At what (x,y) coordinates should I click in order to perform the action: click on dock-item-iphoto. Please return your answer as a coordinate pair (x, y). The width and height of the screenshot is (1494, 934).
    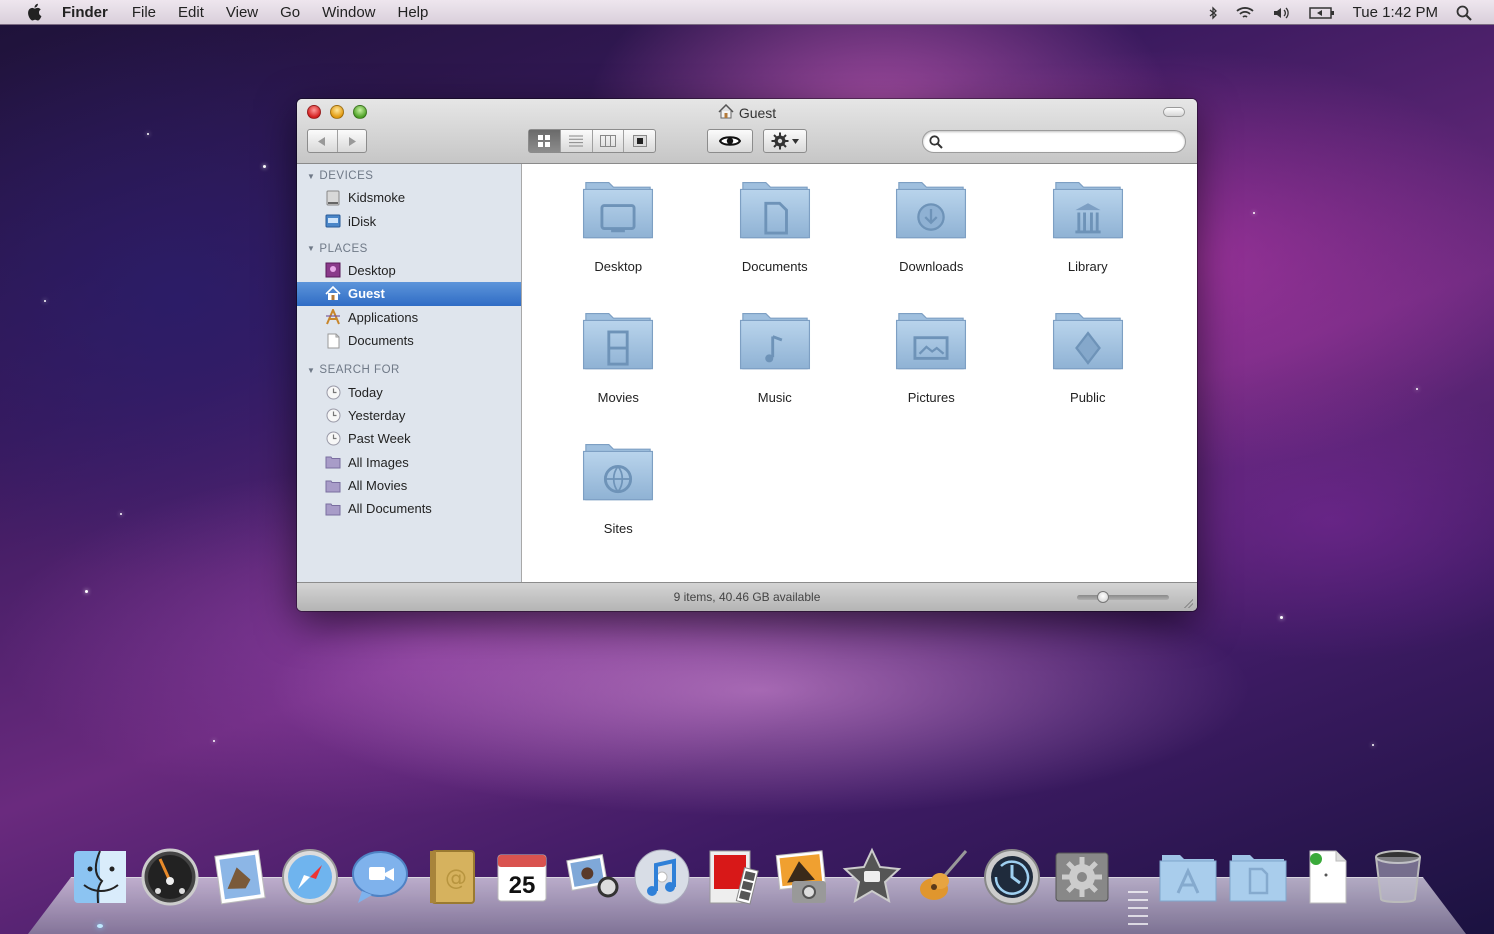
    Looking at the image, I should click on (802, 879).